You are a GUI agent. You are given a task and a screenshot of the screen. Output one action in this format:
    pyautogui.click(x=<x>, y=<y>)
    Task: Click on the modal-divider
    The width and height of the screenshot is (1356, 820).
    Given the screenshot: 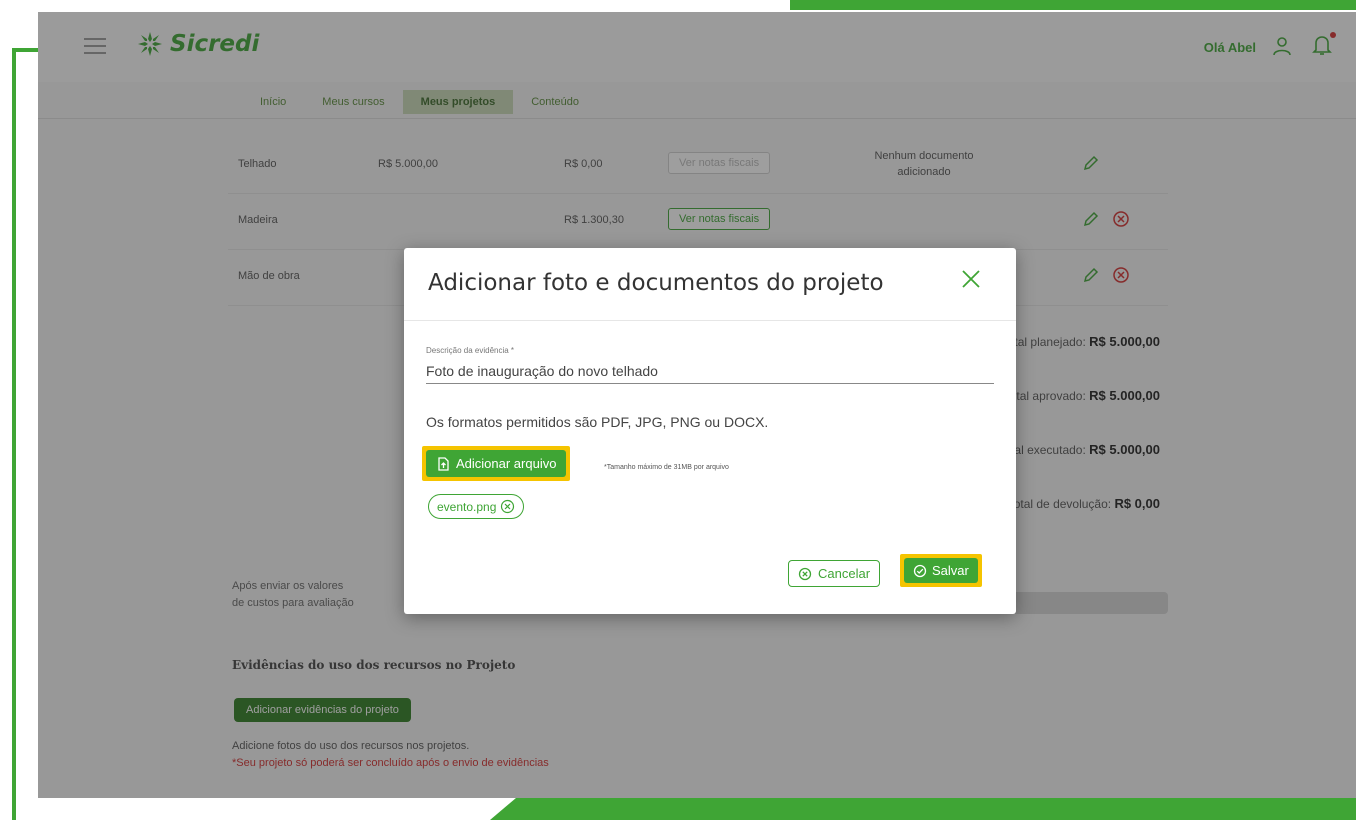 What is the action you would take?
    pyautogui.click(x=710, y=320)
    